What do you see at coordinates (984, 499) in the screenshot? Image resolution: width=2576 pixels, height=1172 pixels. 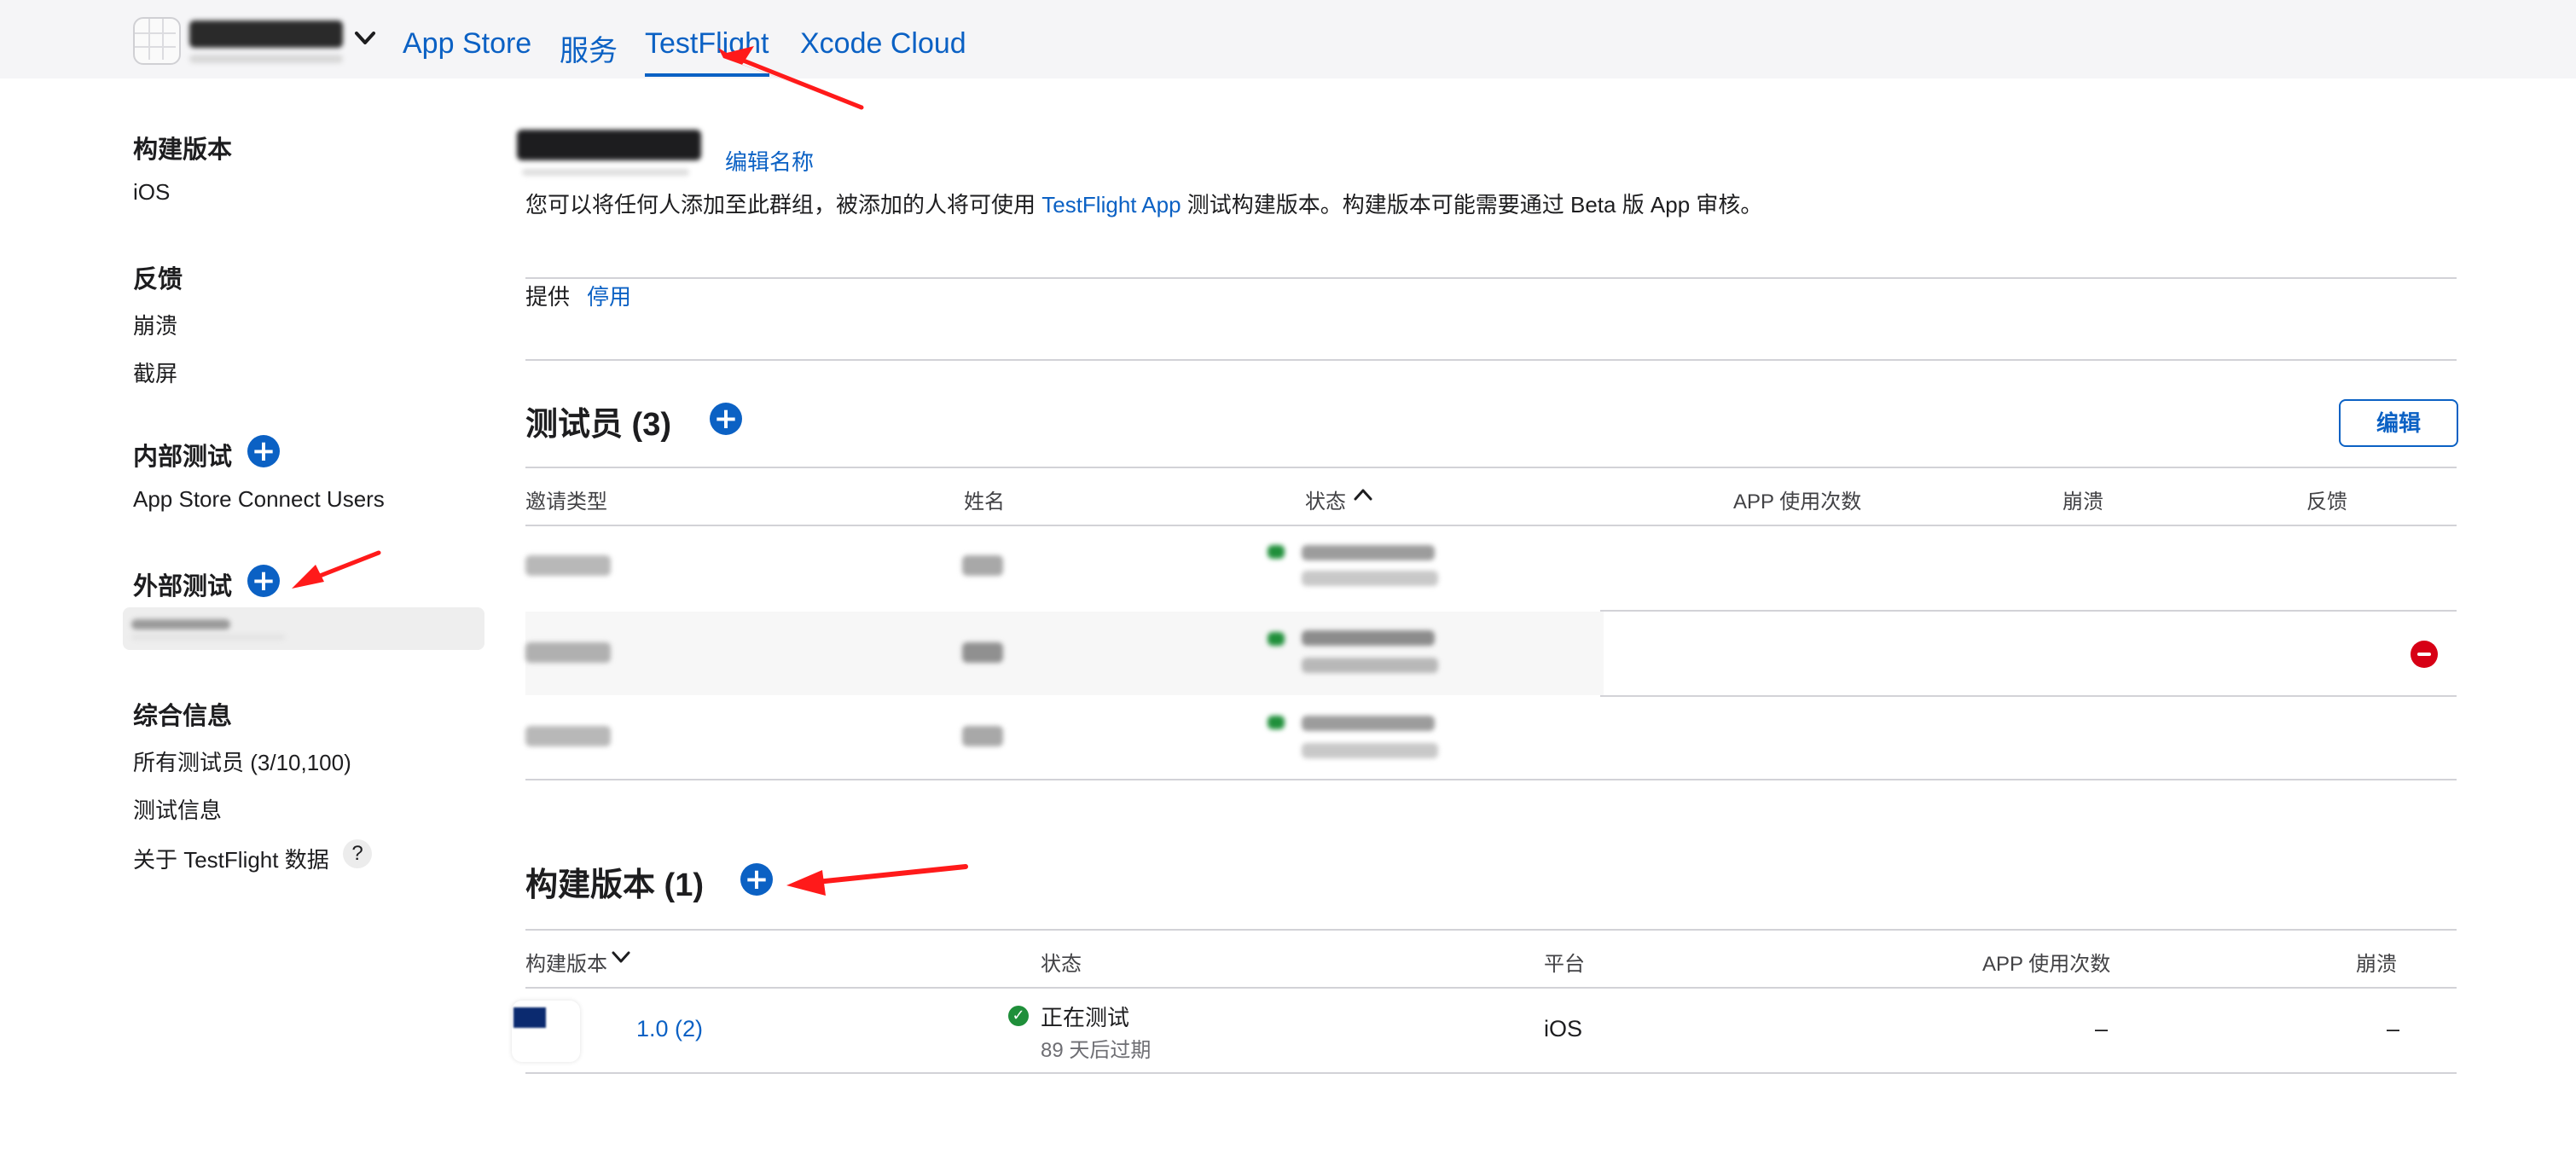 I see `col-name: 姓名` at bounding box center [984, 499].